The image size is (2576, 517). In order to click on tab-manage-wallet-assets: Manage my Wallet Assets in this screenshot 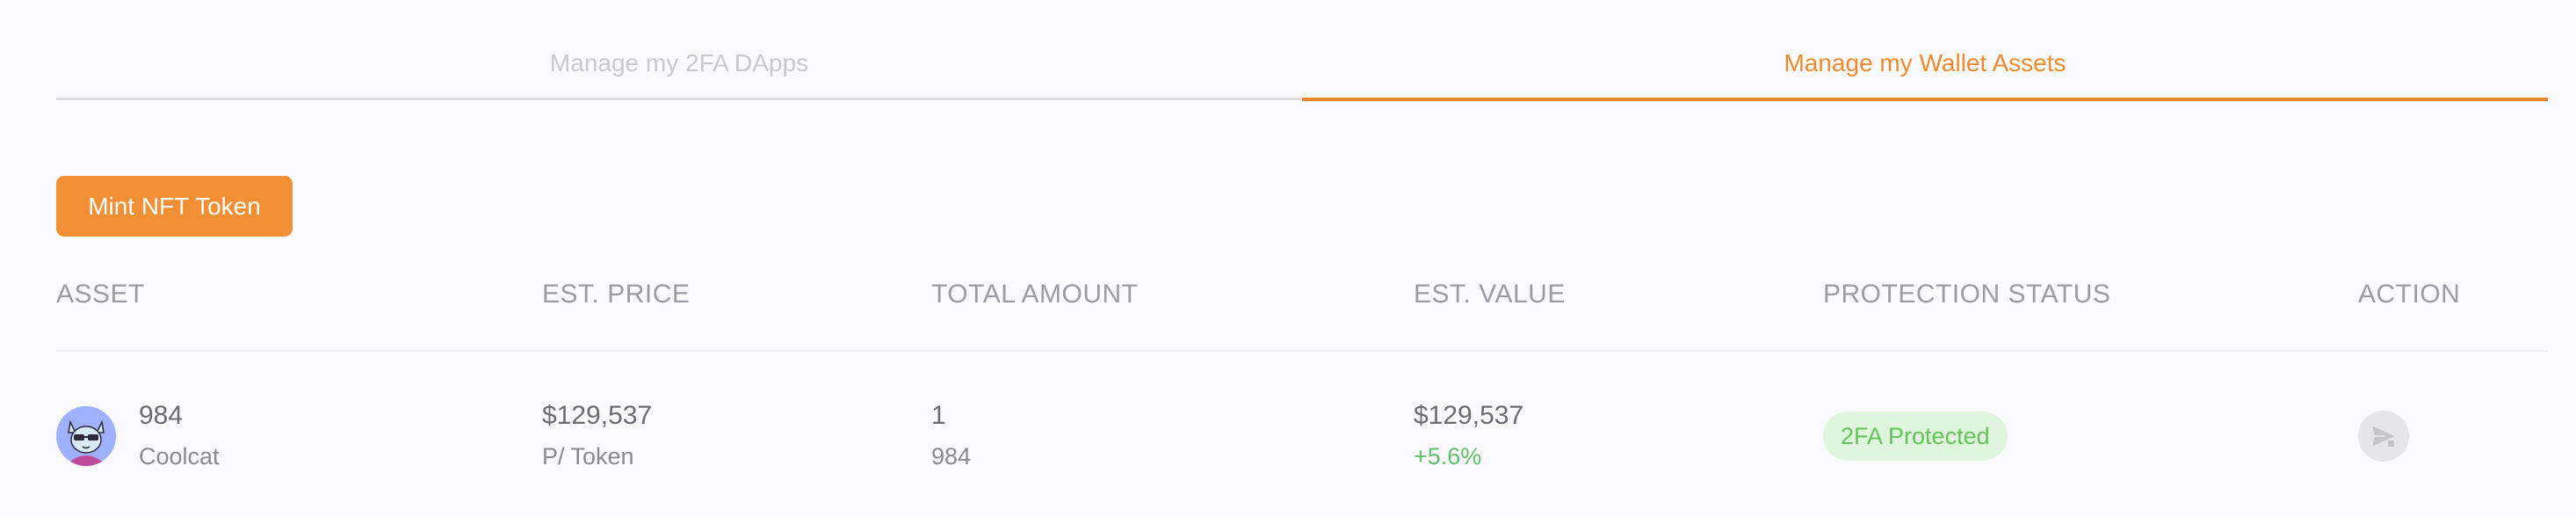, I will do `click(1925, 68)`.